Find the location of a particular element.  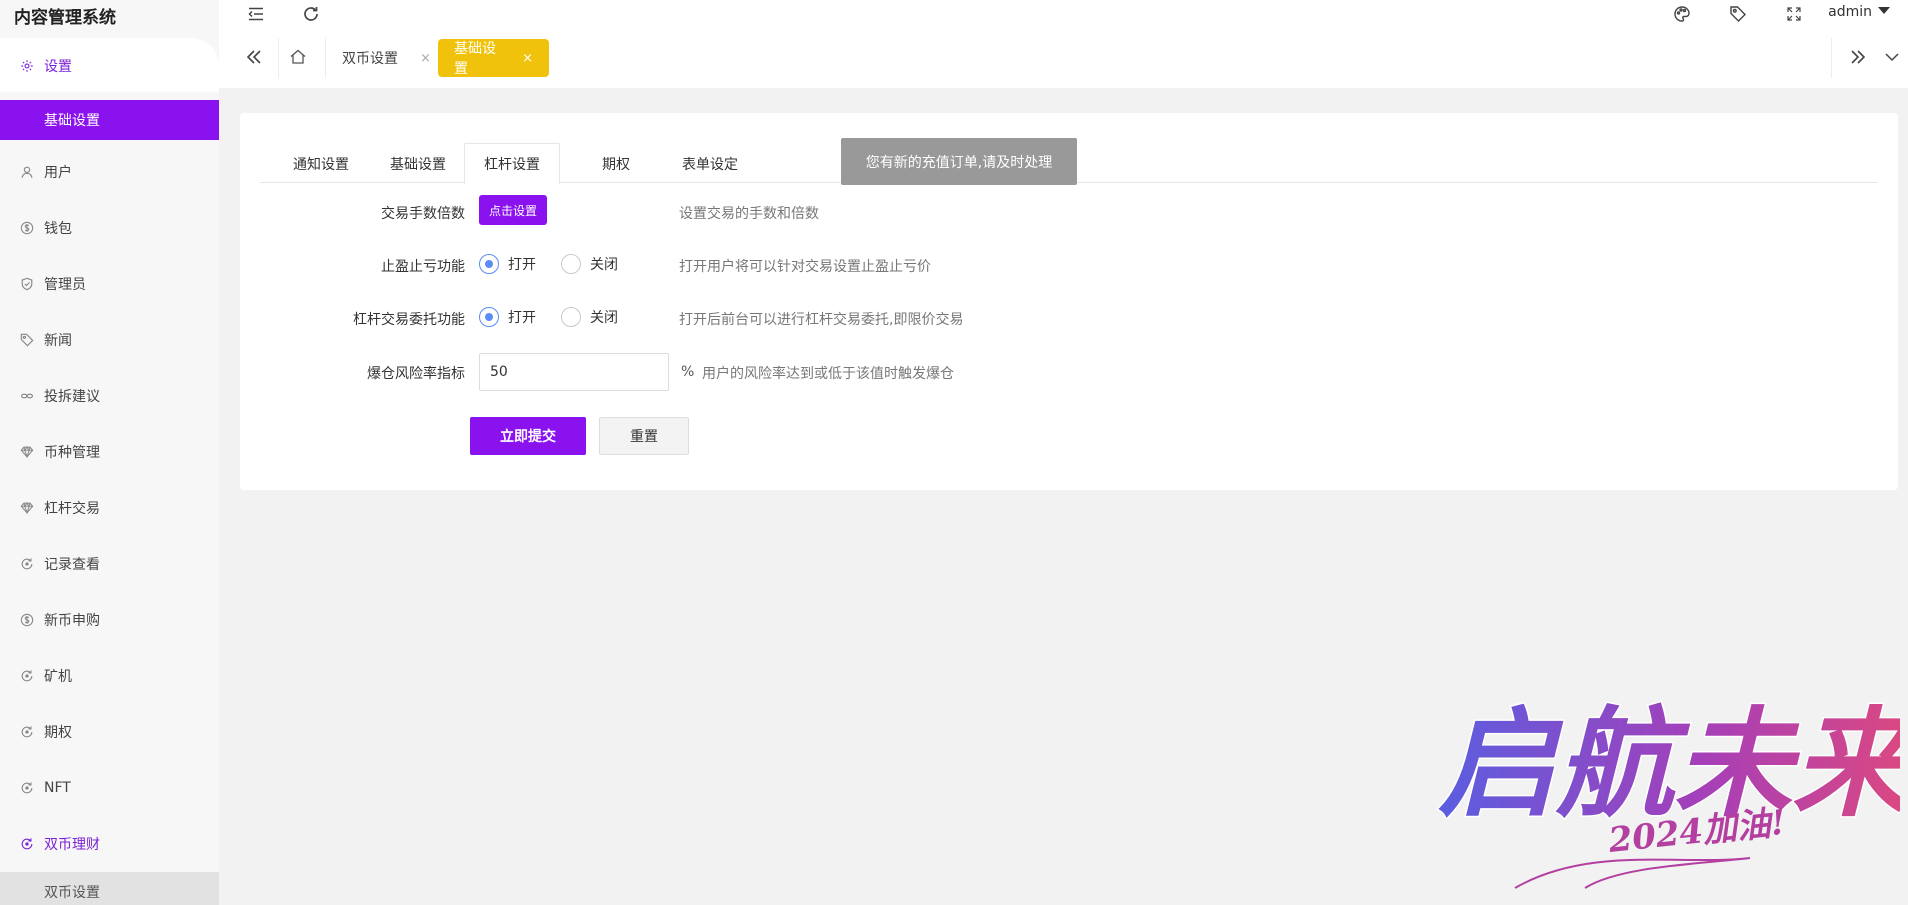

sidebar-item-options: 期权 is located at coordinates (109, 732).